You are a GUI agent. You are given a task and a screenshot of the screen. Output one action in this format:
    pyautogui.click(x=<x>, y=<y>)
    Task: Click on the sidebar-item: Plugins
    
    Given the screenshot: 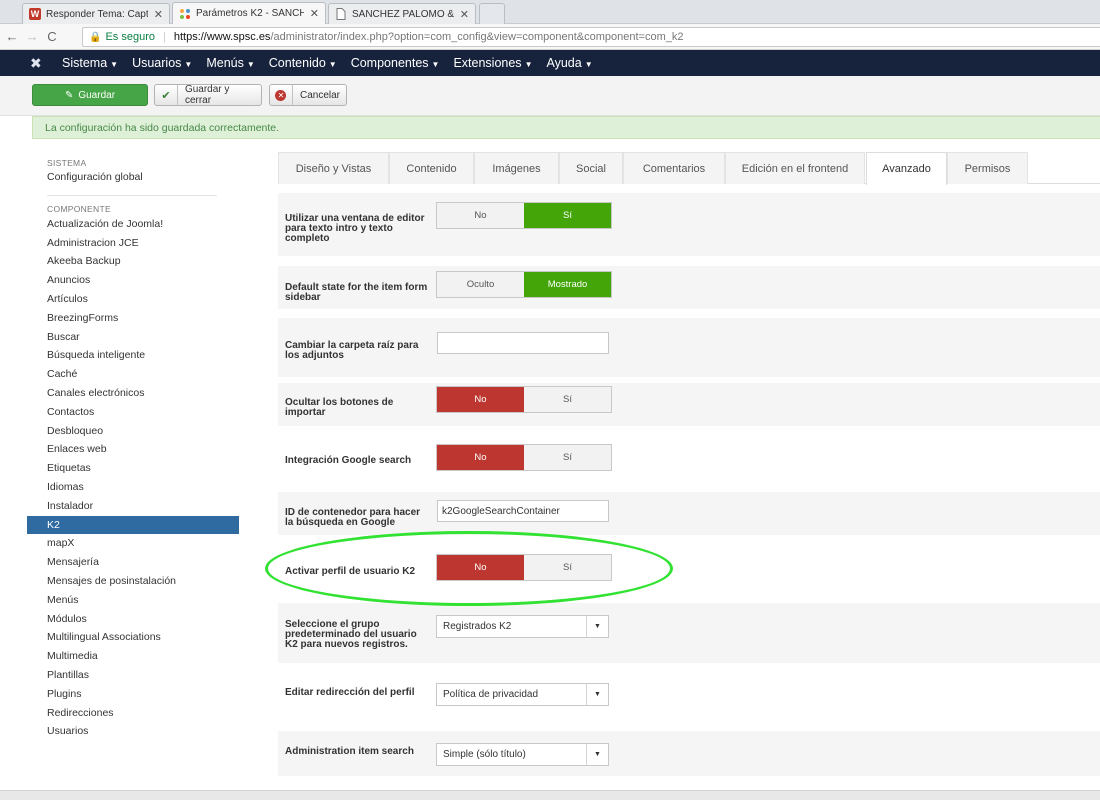 What is the action you would take?
    pyautogui.click(x=133, y=694)
    